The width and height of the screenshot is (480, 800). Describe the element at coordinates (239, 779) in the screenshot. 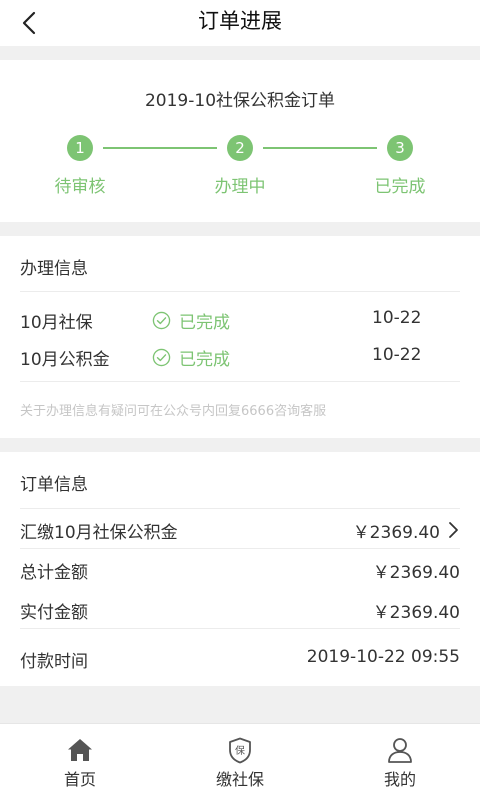

I see `tab-social-insurance-label: 缴社保` at that location.